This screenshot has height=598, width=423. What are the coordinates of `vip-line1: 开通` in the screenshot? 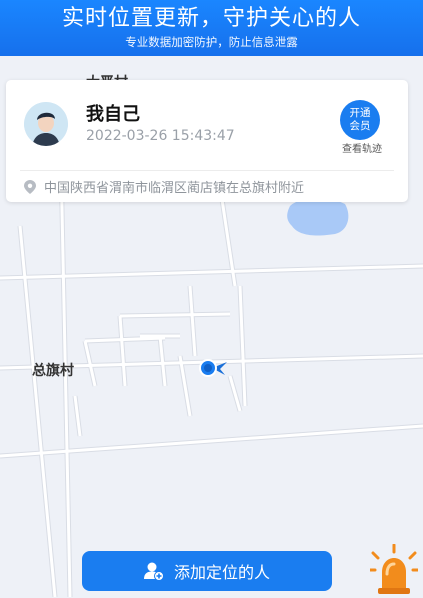 It's located at (360, 113).